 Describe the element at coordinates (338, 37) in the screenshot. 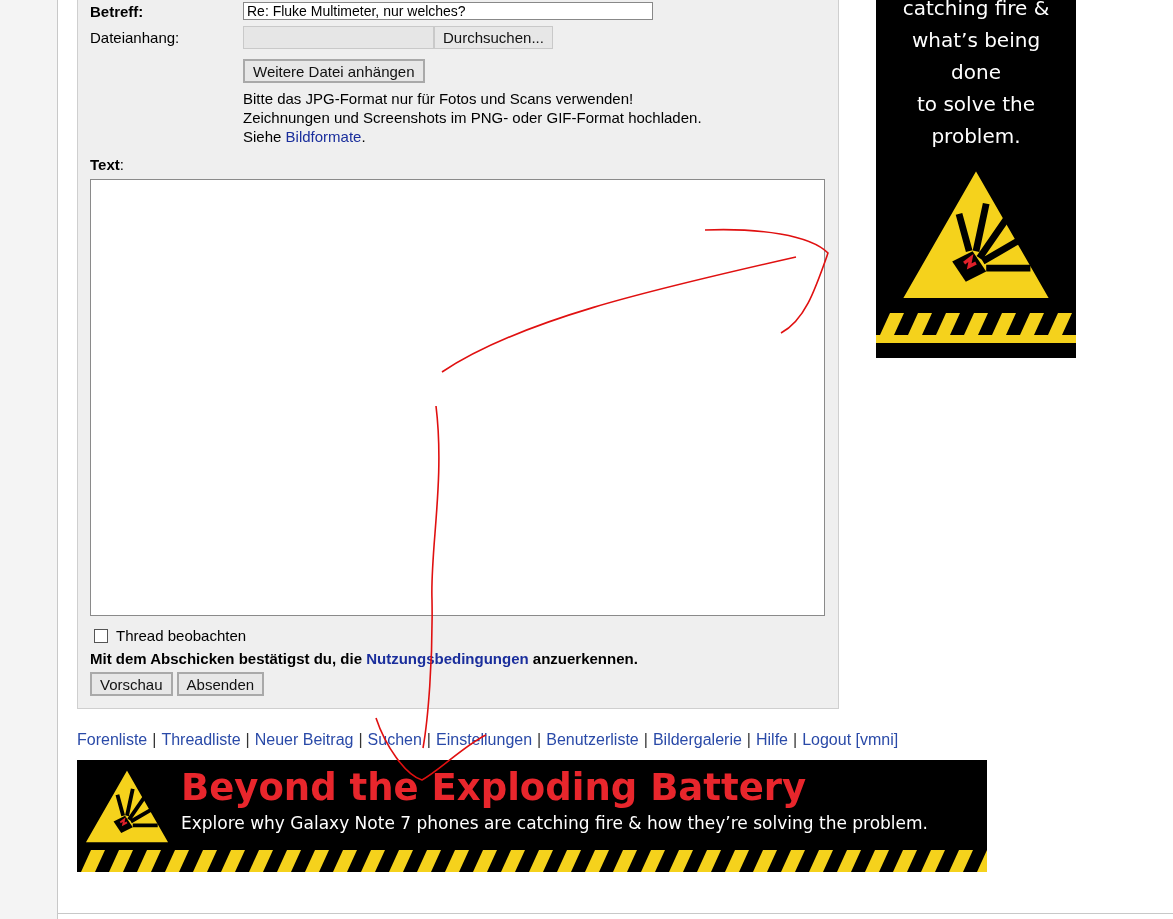

I see `file-field` at that location.